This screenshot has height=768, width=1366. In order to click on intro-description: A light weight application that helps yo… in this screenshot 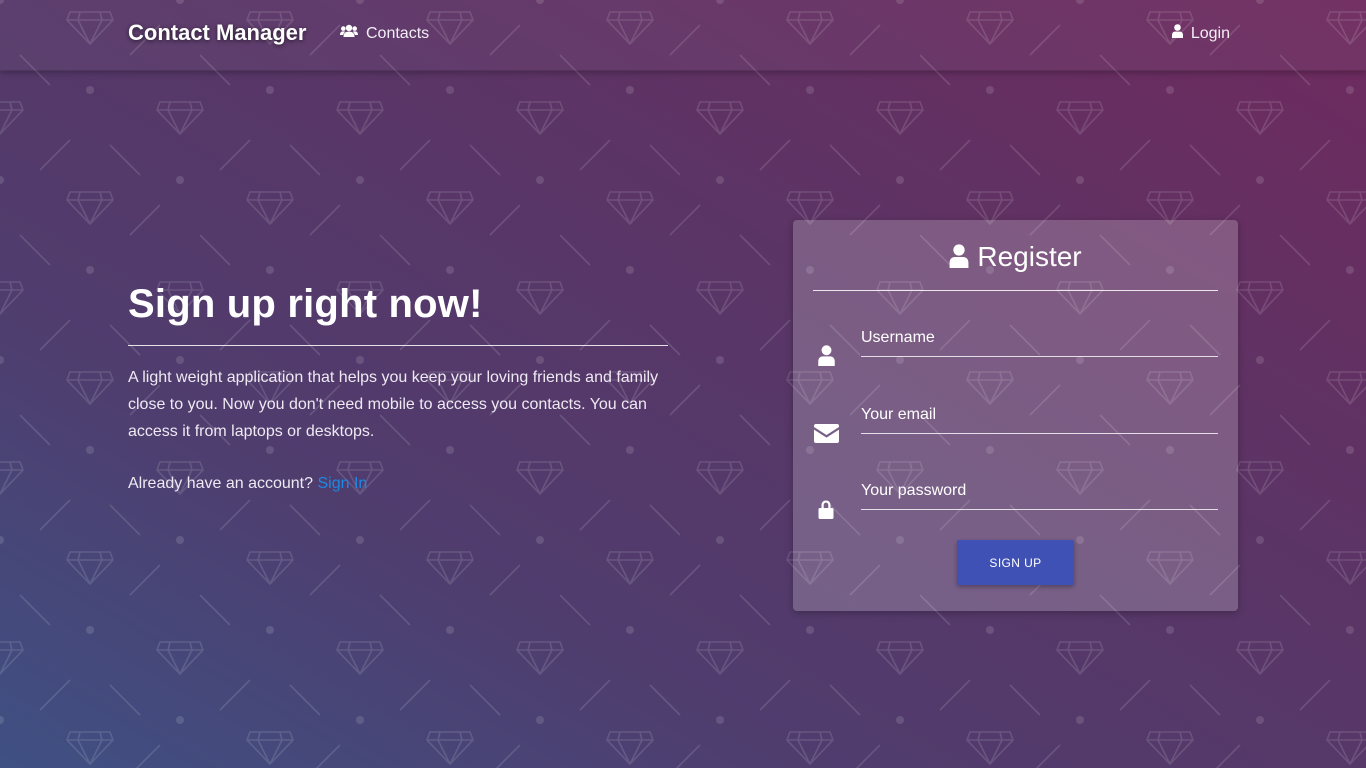, I will do `click(393, 404)`.